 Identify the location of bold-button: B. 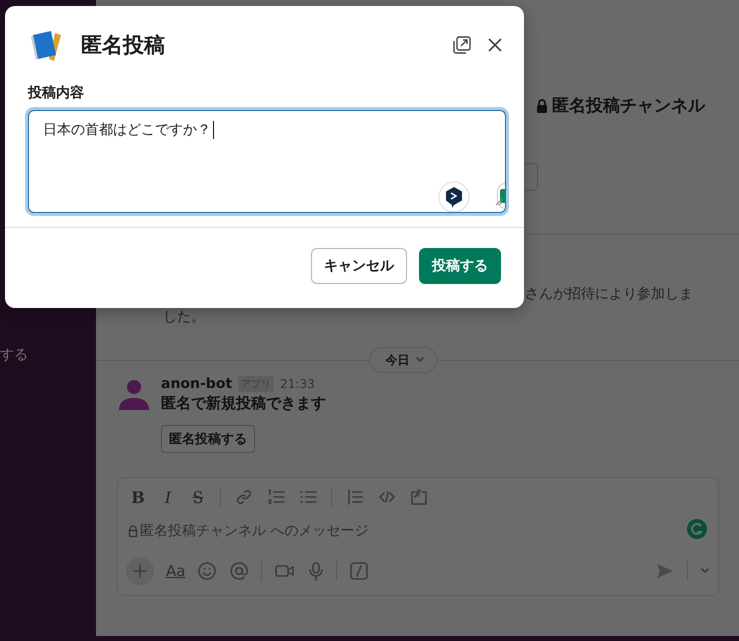
(138, 497).